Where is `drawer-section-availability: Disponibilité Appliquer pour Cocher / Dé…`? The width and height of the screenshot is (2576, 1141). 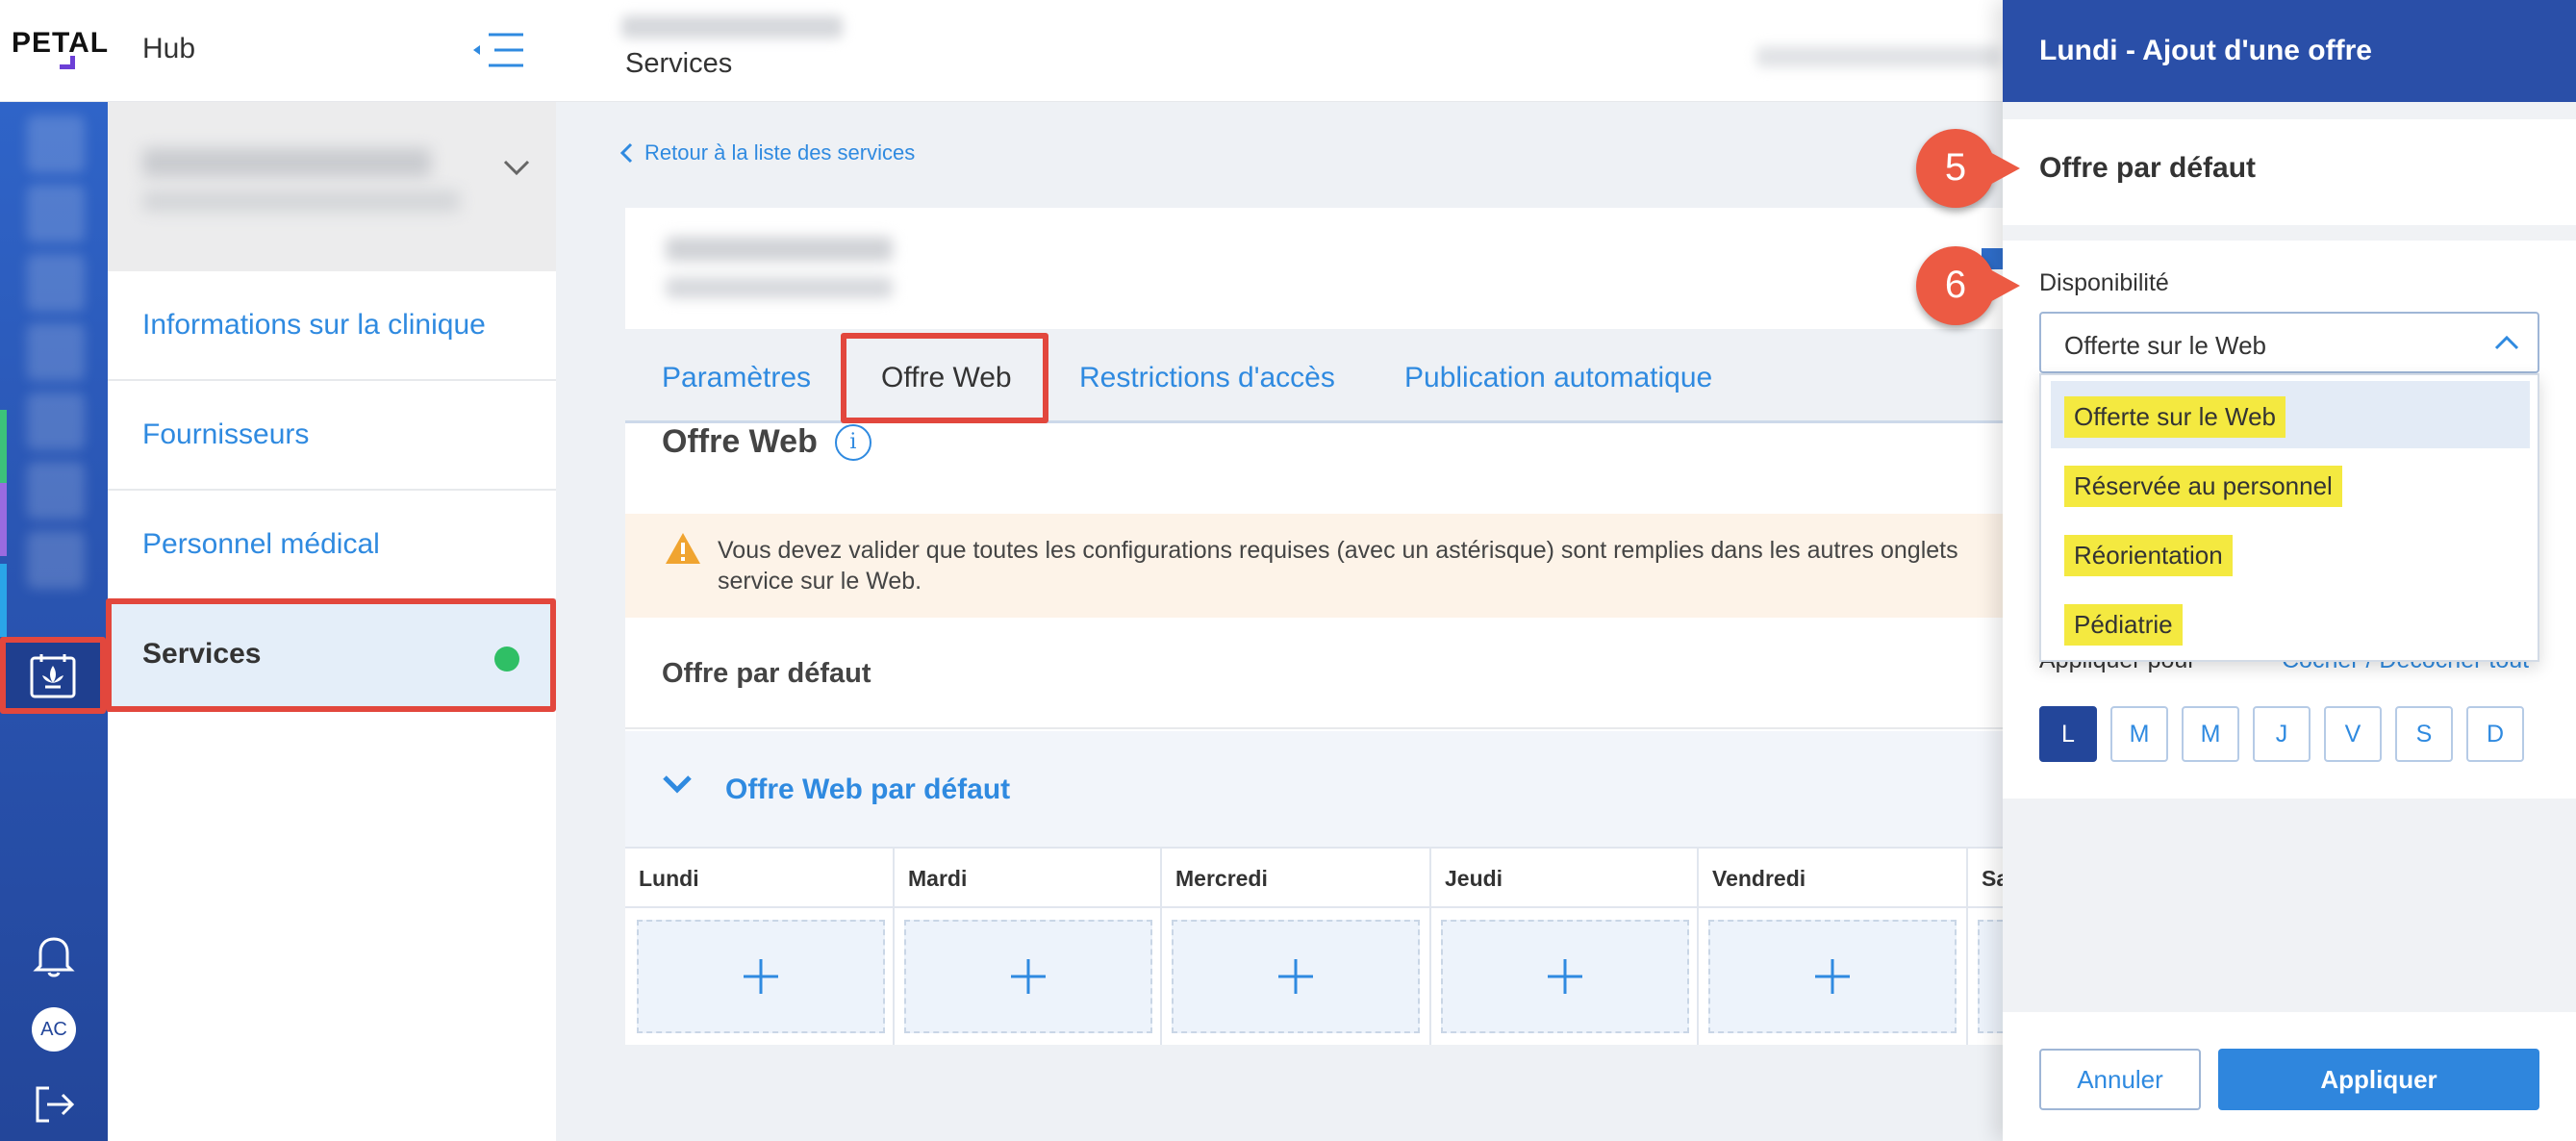 drawer-section-availability: Disponibilité Appliquer pour Cocher / Dé… is located at coordinates (2289, 520).